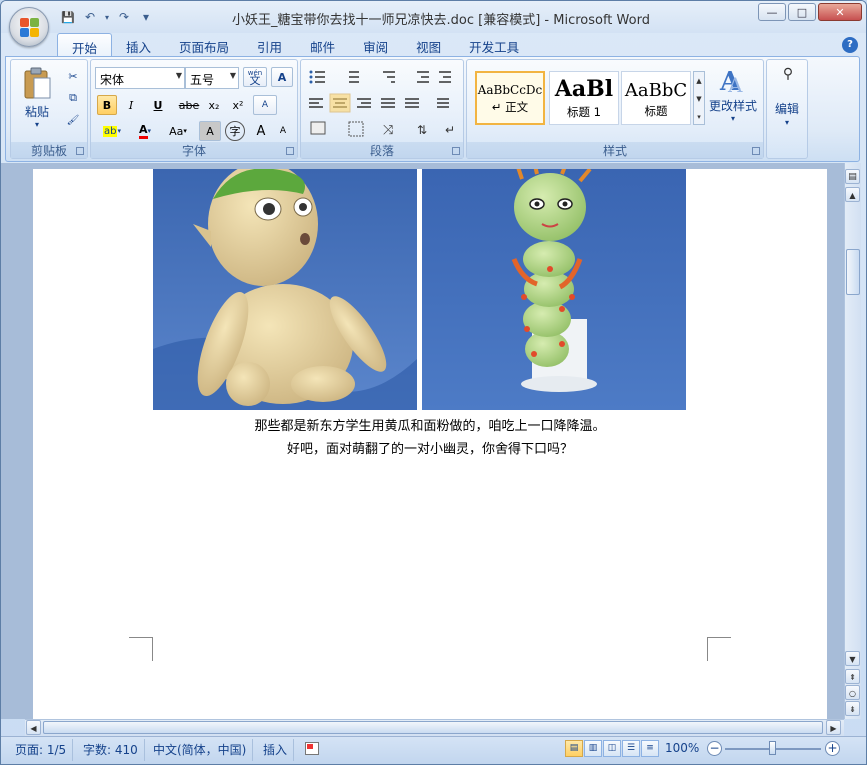 The width and height of the screenshot is (867, 765). I want to click on status-insert-mode: 插入, so click(276, 750).